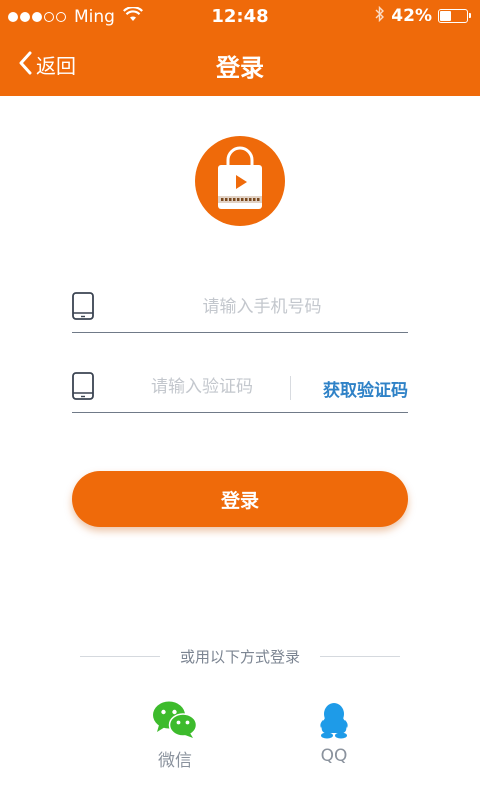  I want to click on divider-line-left, so click(120, 656).